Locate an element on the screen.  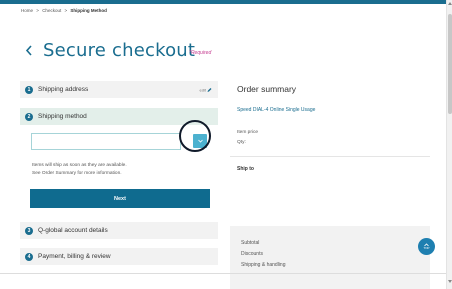
shipping-method-select is located at coordinates (106, 141).